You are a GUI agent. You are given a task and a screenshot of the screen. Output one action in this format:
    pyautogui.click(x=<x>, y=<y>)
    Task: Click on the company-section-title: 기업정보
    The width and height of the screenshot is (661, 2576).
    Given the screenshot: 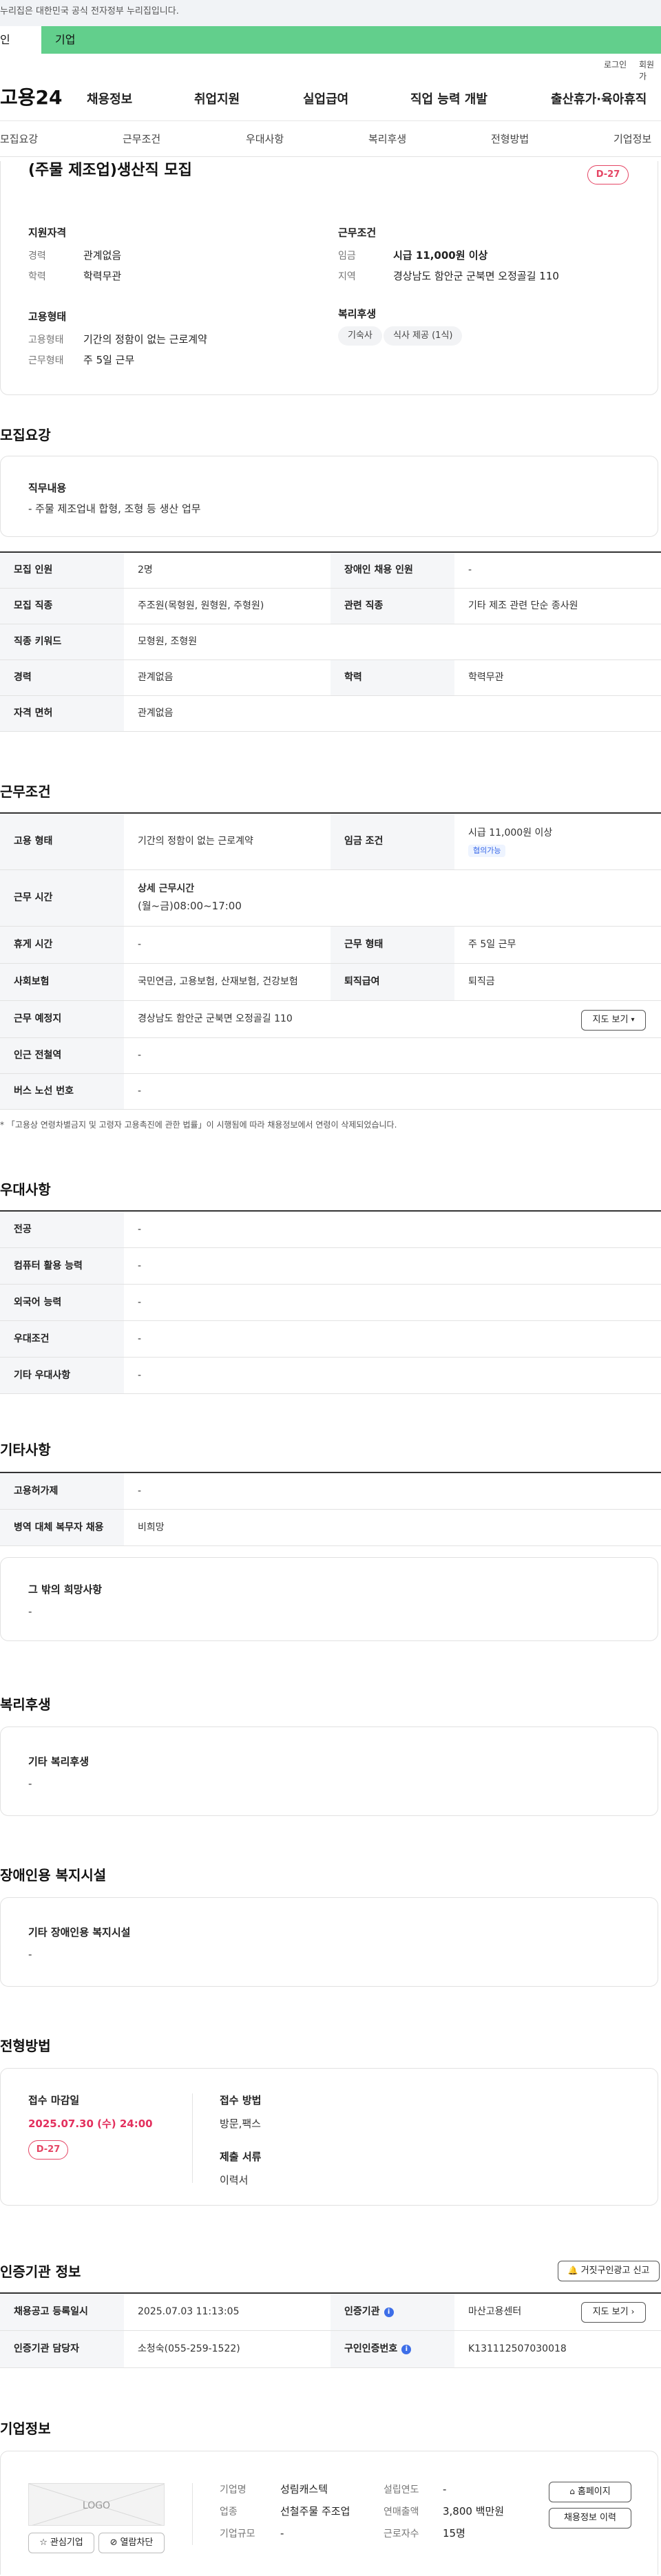 What is the action you would take?
    pyautogui.click(x=25, y=2429)
    